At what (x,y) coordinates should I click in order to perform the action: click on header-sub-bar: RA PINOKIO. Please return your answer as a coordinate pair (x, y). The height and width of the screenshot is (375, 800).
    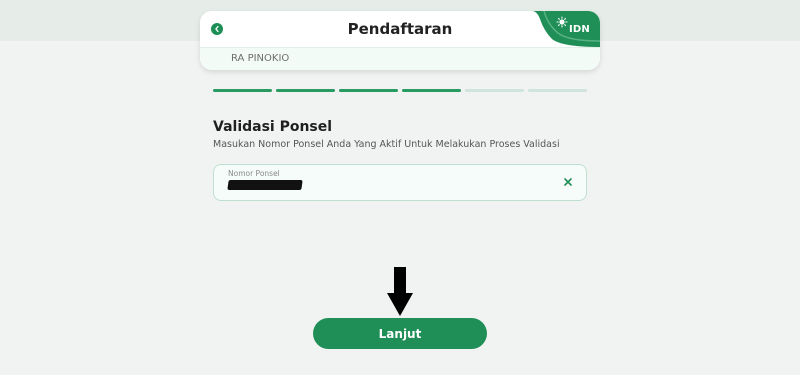
    Looking at the image, I should click on (400, 58).